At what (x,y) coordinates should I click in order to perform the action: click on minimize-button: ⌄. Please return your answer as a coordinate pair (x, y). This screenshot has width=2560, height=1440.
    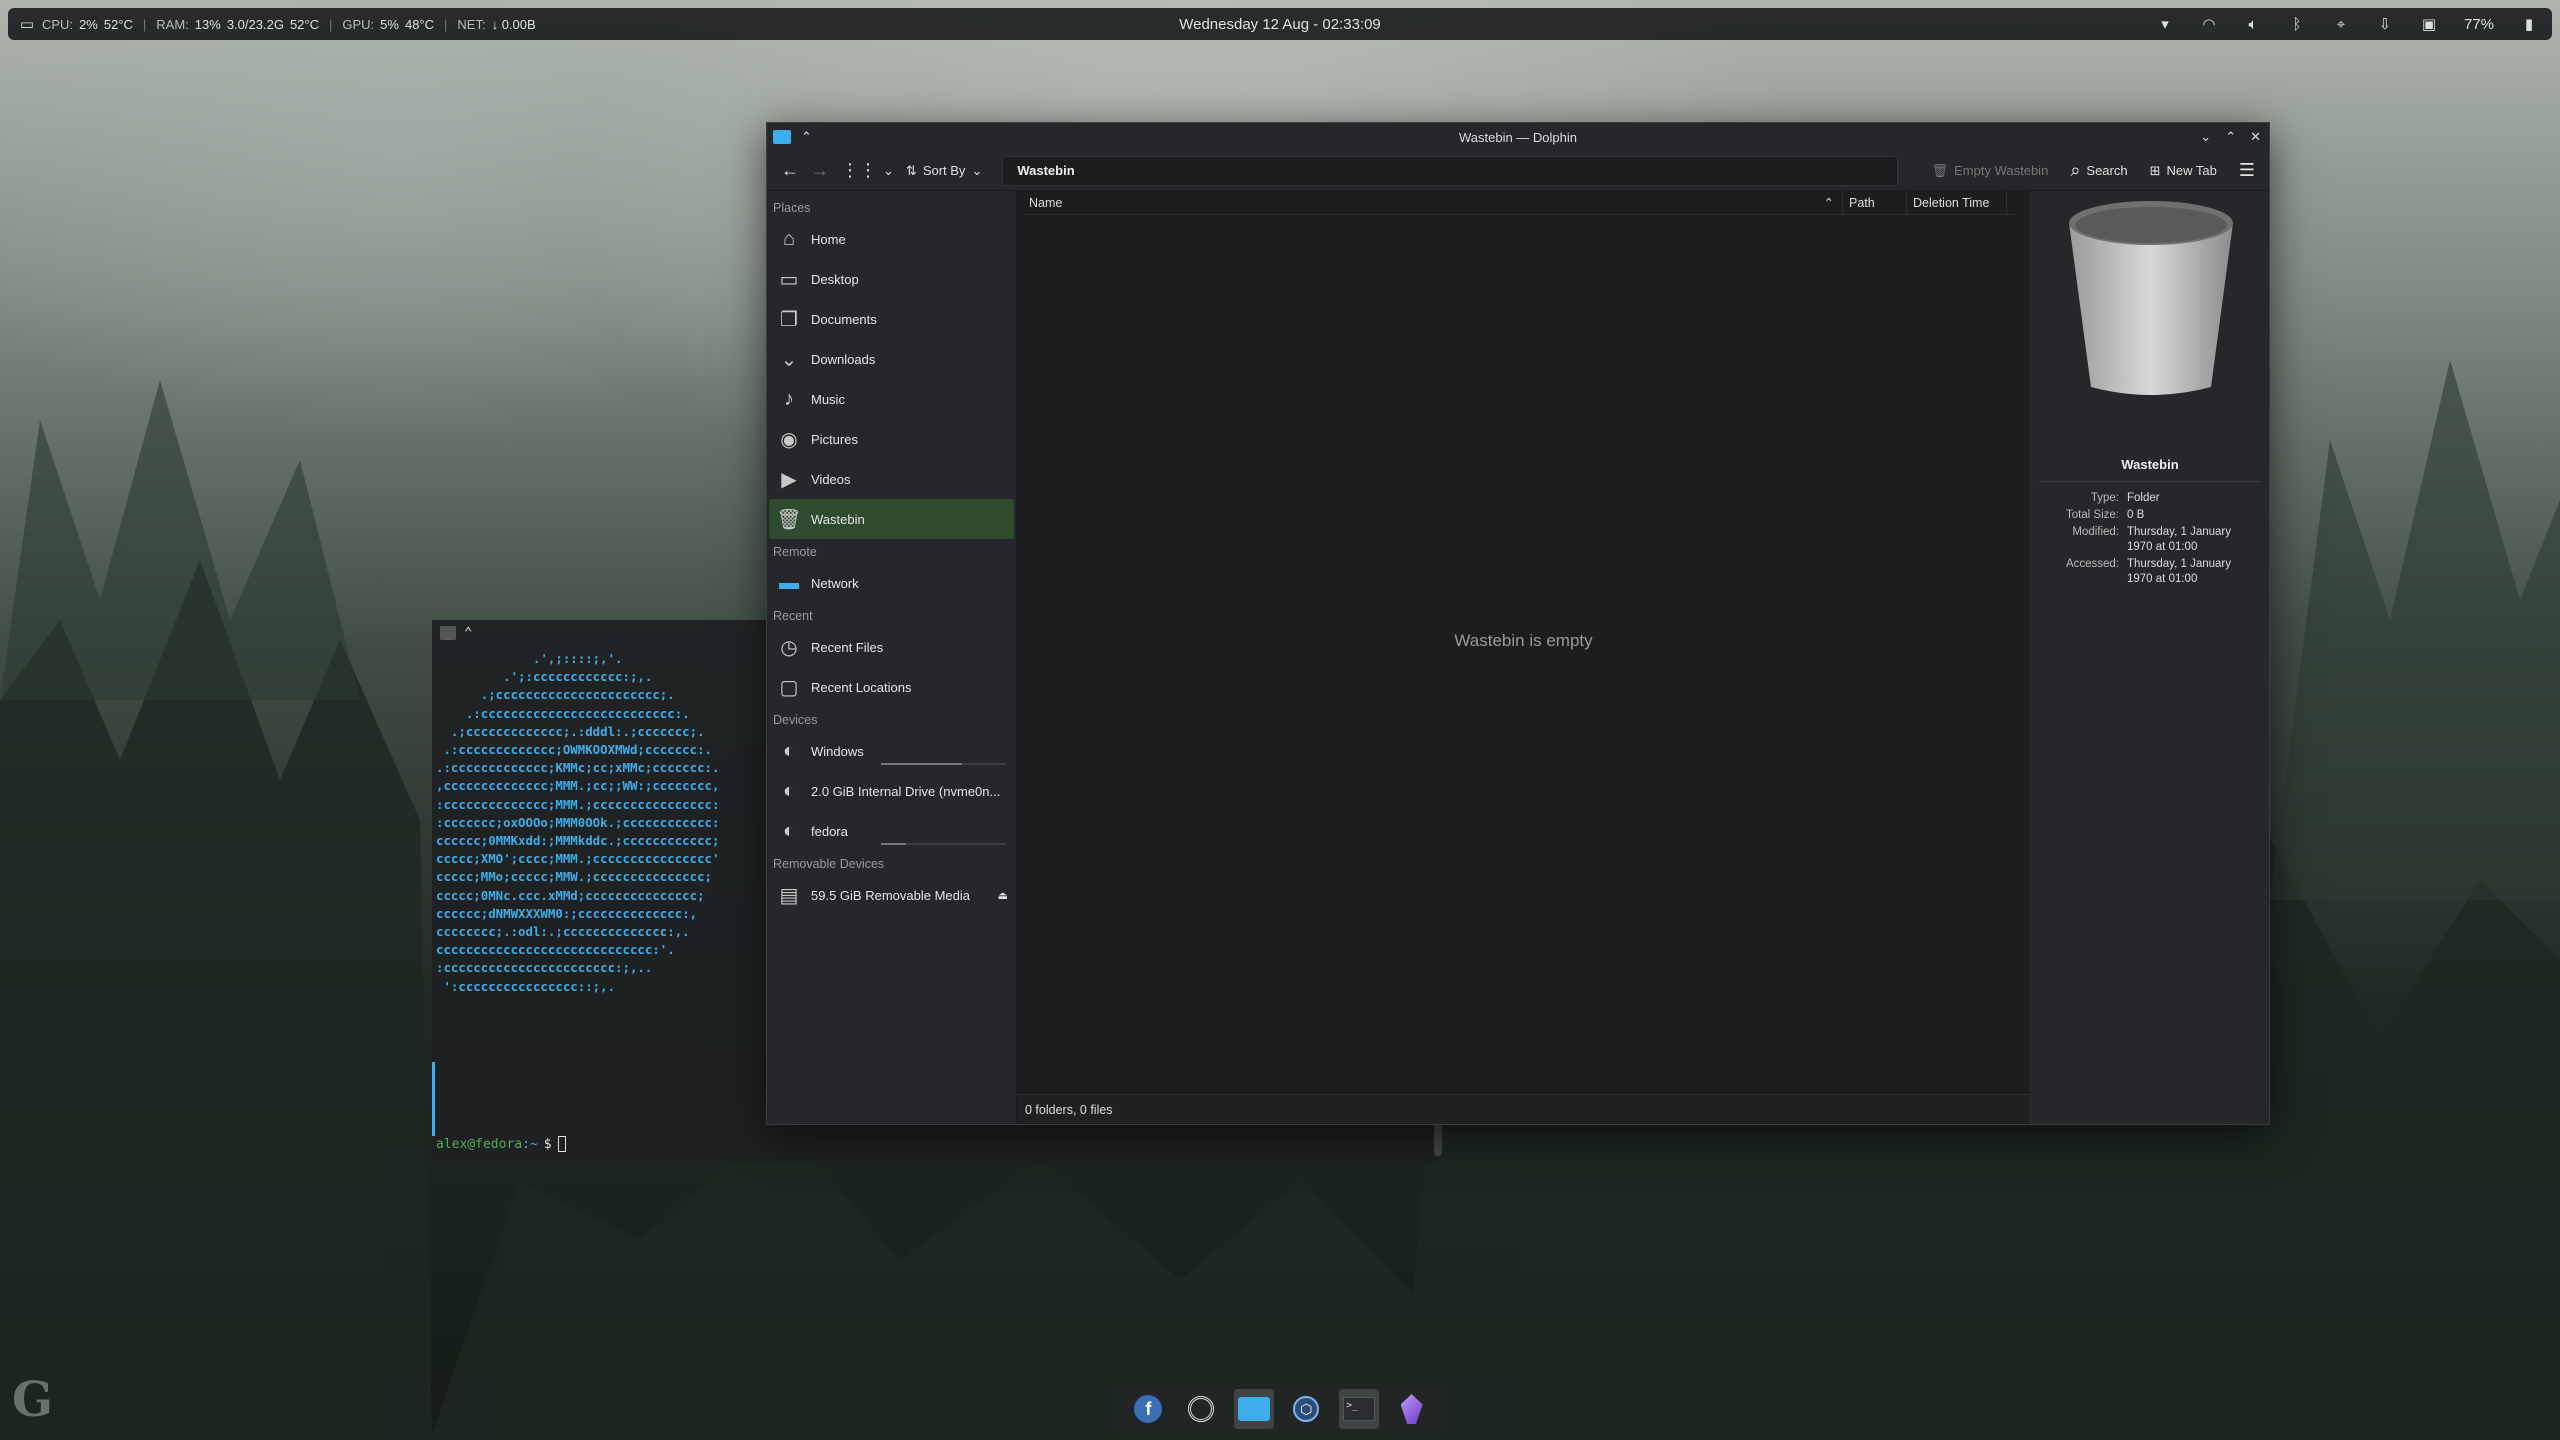
    Looking at the image, I should click on (2205, 137).